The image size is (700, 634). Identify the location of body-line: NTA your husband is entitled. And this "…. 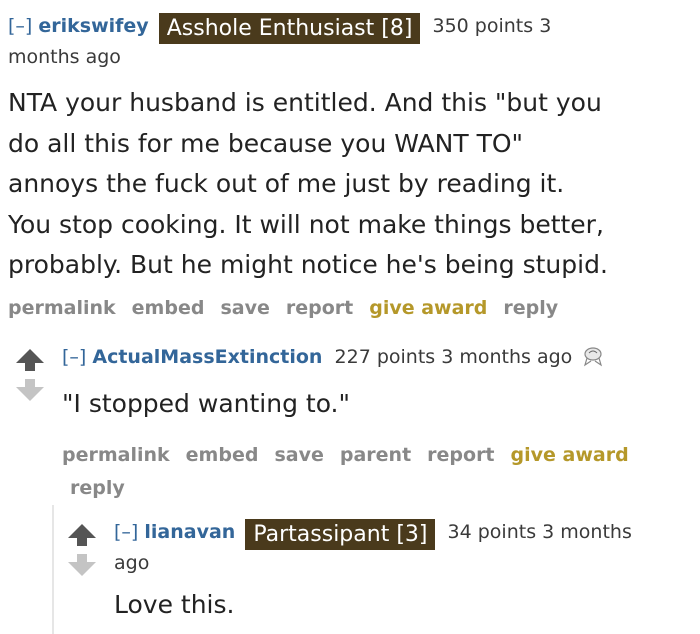
(305, 102).